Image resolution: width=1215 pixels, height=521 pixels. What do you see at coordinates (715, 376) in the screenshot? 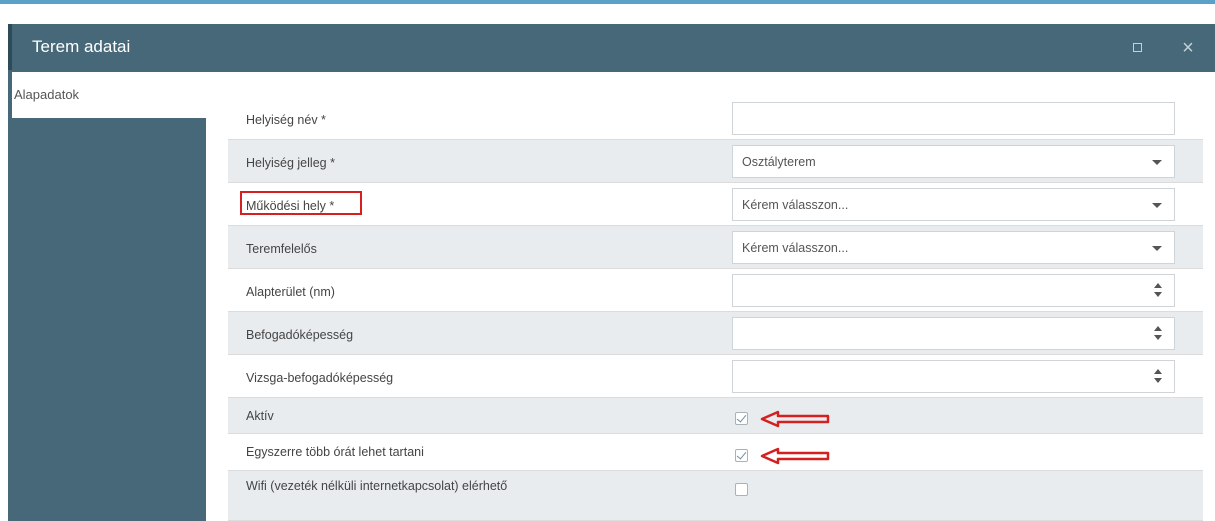
I see `form-row-exam-capacity: Vizsga-befogadóképesség` at bounding box center [715, 376].